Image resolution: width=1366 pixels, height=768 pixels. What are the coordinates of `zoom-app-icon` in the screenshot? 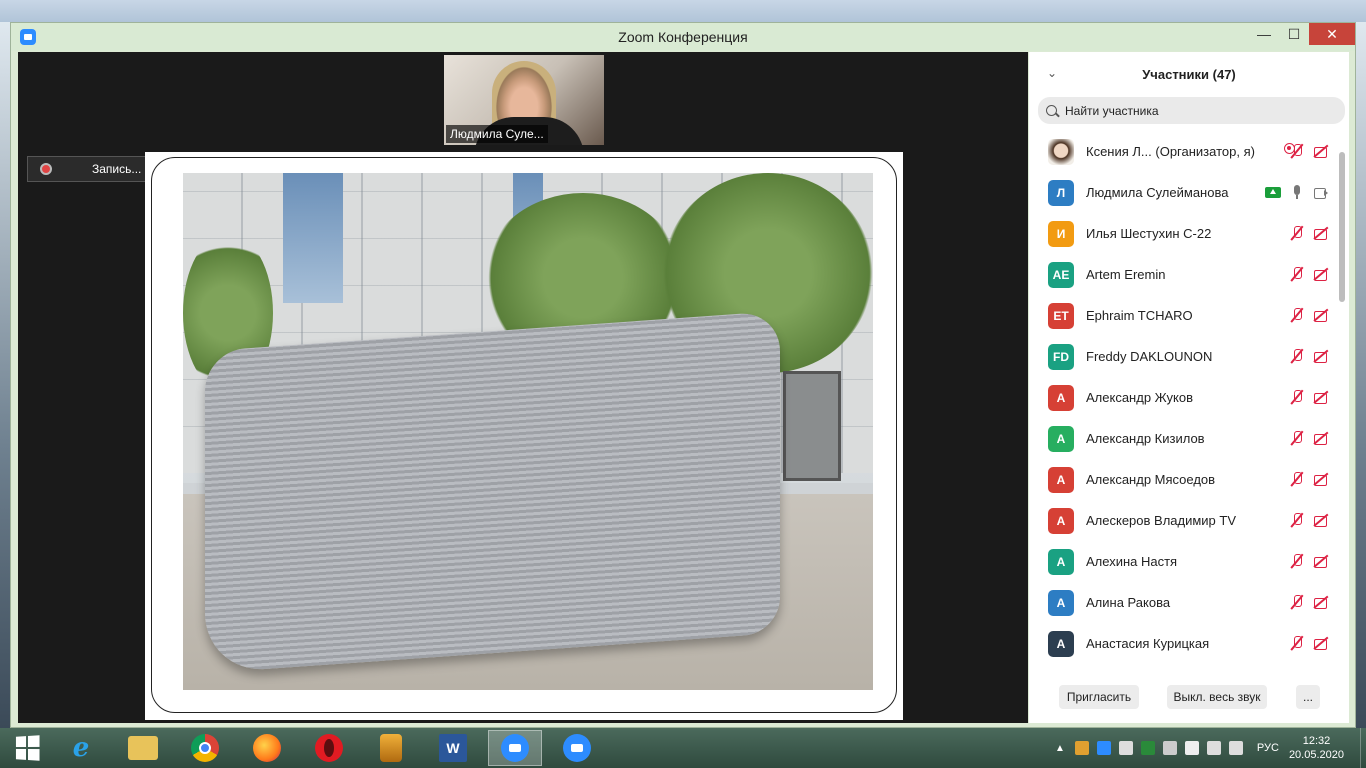 It's located at (28, 37).